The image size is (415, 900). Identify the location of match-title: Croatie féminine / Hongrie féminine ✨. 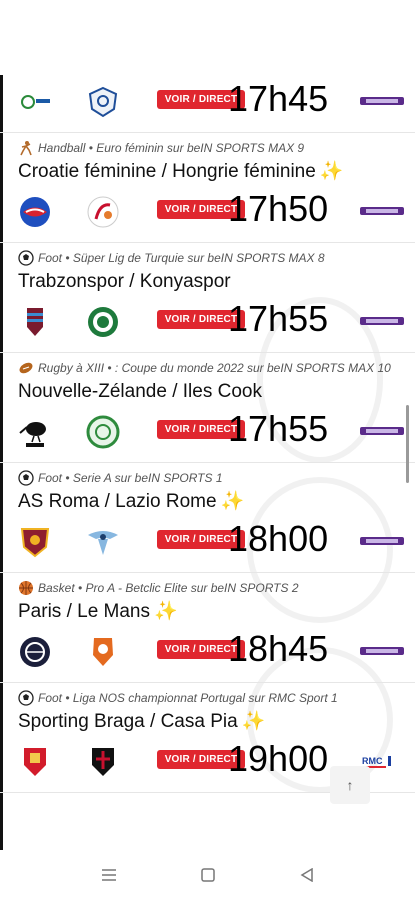
(207, 171).